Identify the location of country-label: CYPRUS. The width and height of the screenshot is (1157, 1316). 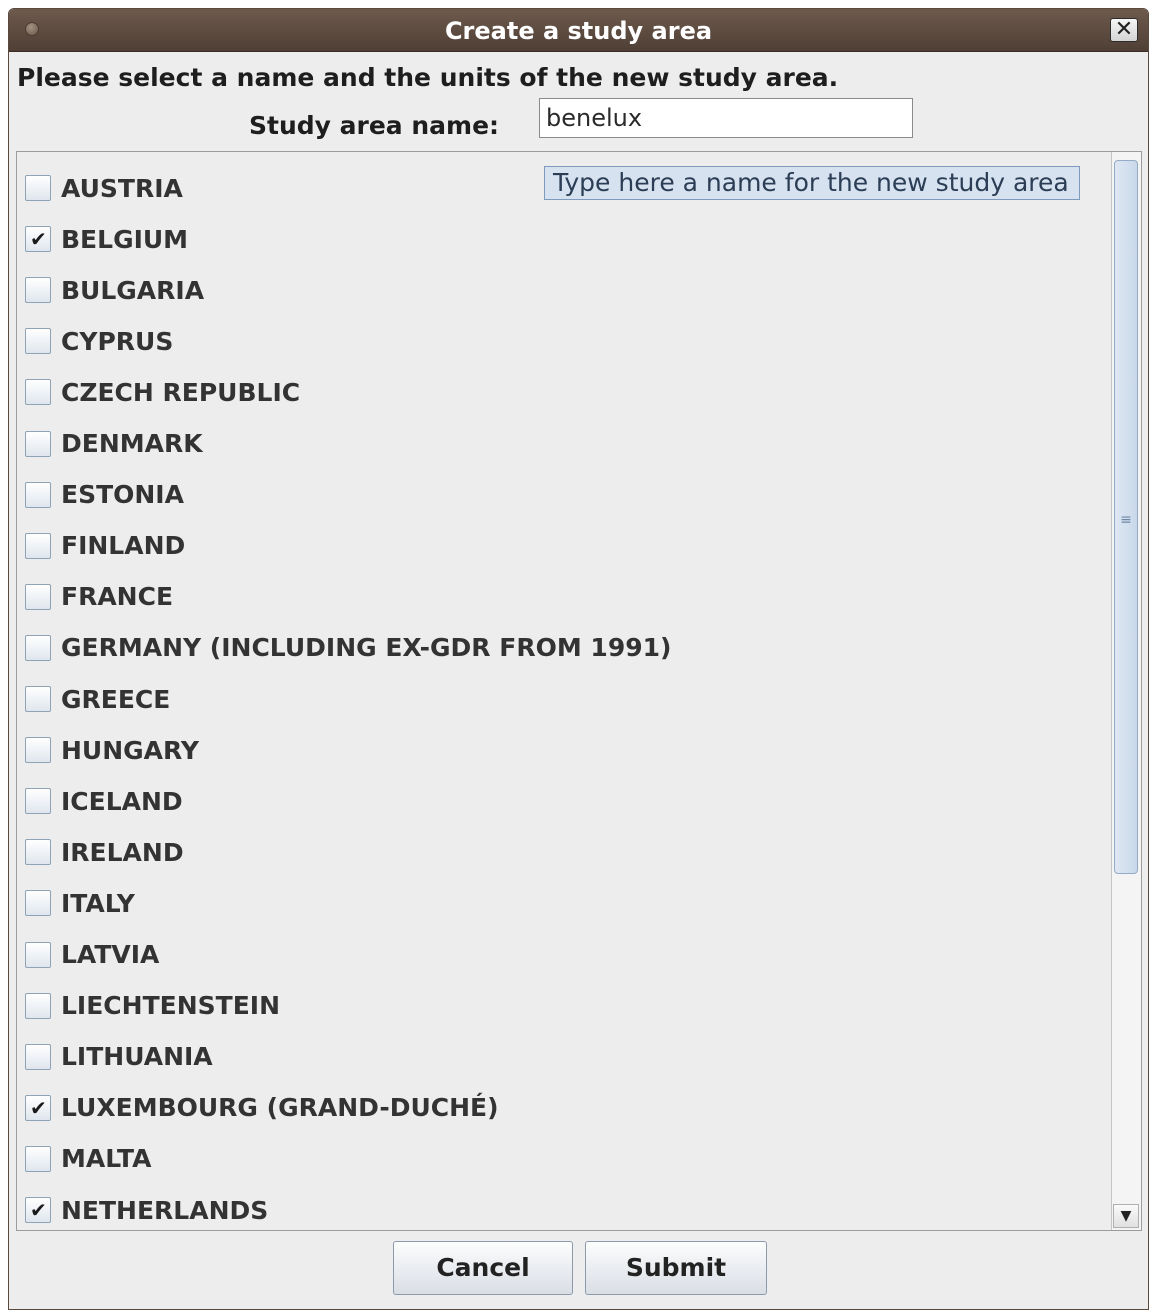
(117, 341).